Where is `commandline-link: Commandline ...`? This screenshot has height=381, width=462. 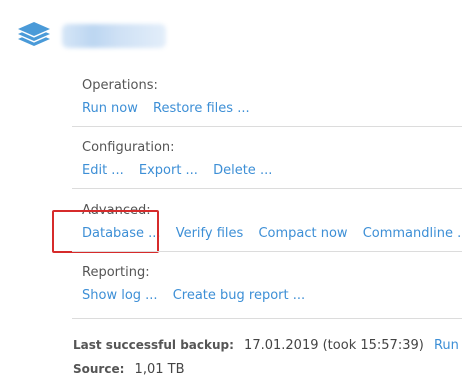 commandline-link: Commandline ... is located at coordinates (412, 233).